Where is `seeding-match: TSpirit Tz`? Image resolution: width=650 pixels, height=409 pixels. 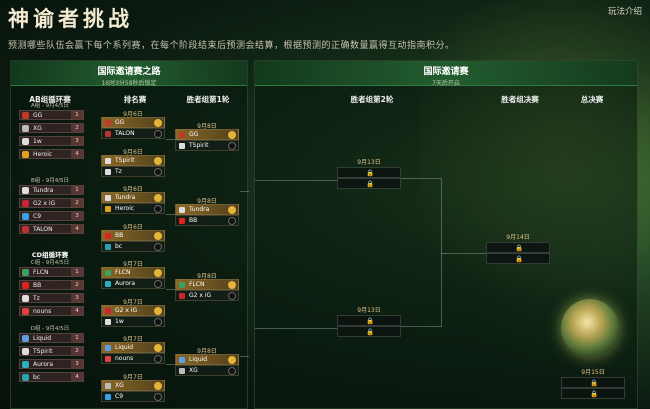
seeding-match: TSpirit Tz is located at coordinates (133, 165).